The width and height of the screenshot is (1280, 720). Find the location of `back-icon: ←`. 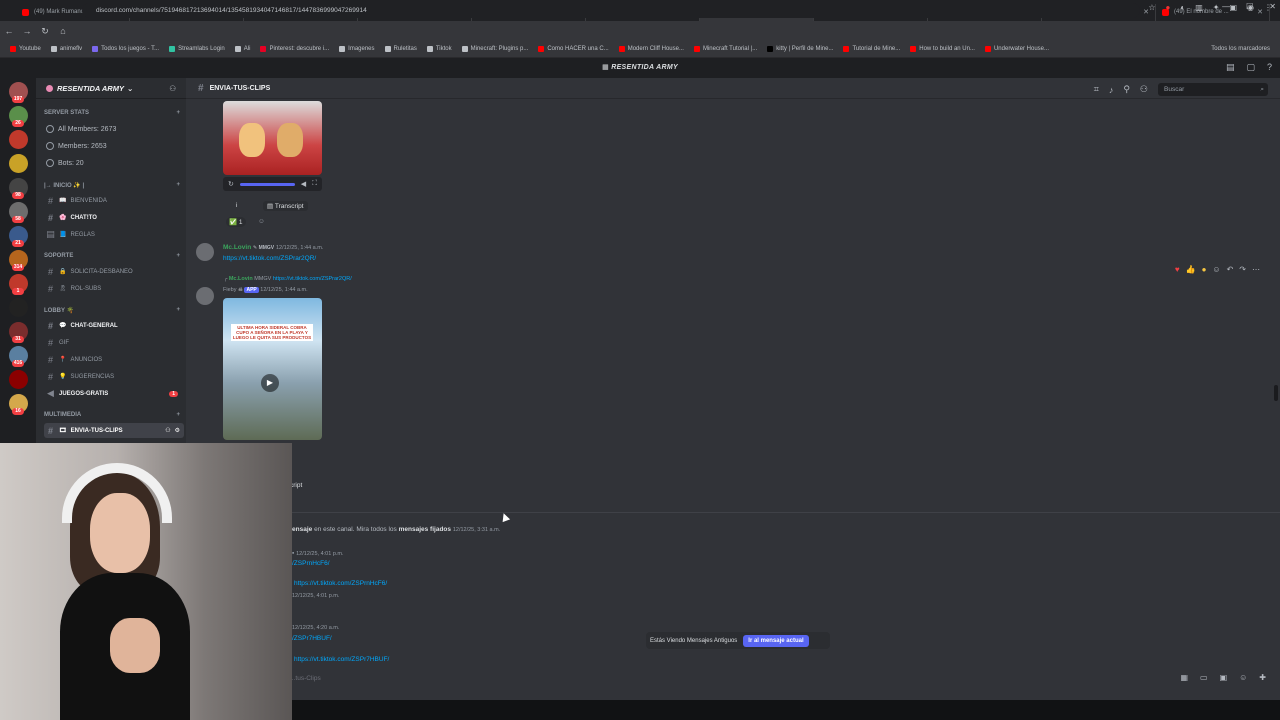

back-icon: ← is located at coordinates (9, 31).